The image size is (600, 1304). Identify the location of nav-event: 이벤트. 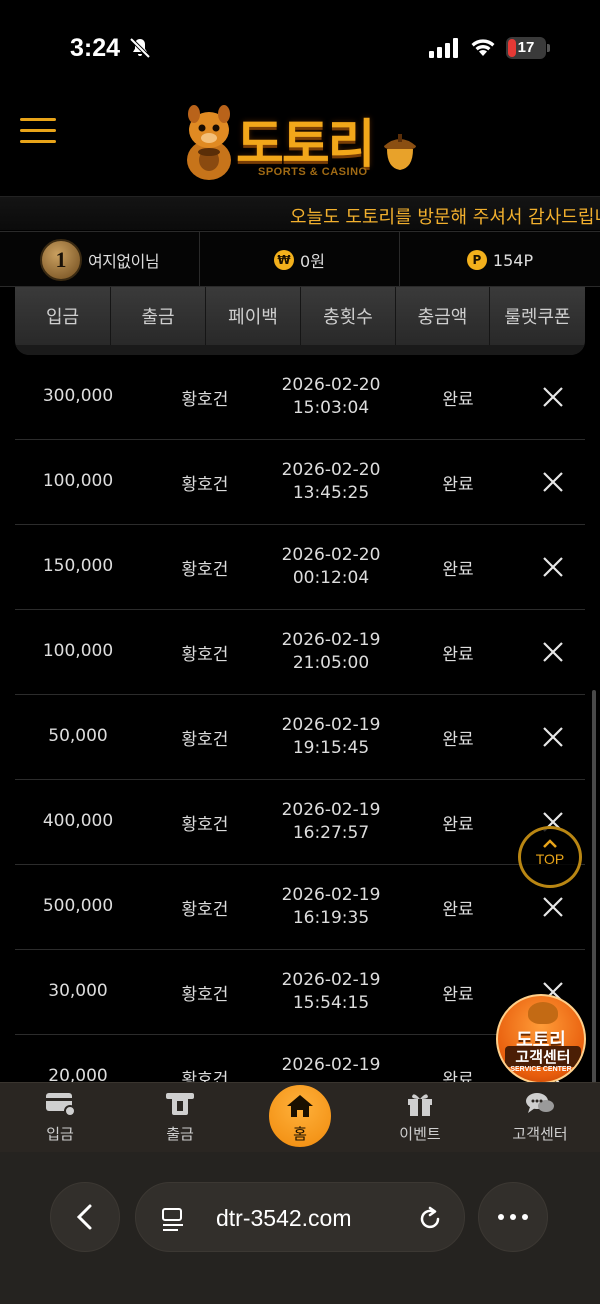
(420, 1117).